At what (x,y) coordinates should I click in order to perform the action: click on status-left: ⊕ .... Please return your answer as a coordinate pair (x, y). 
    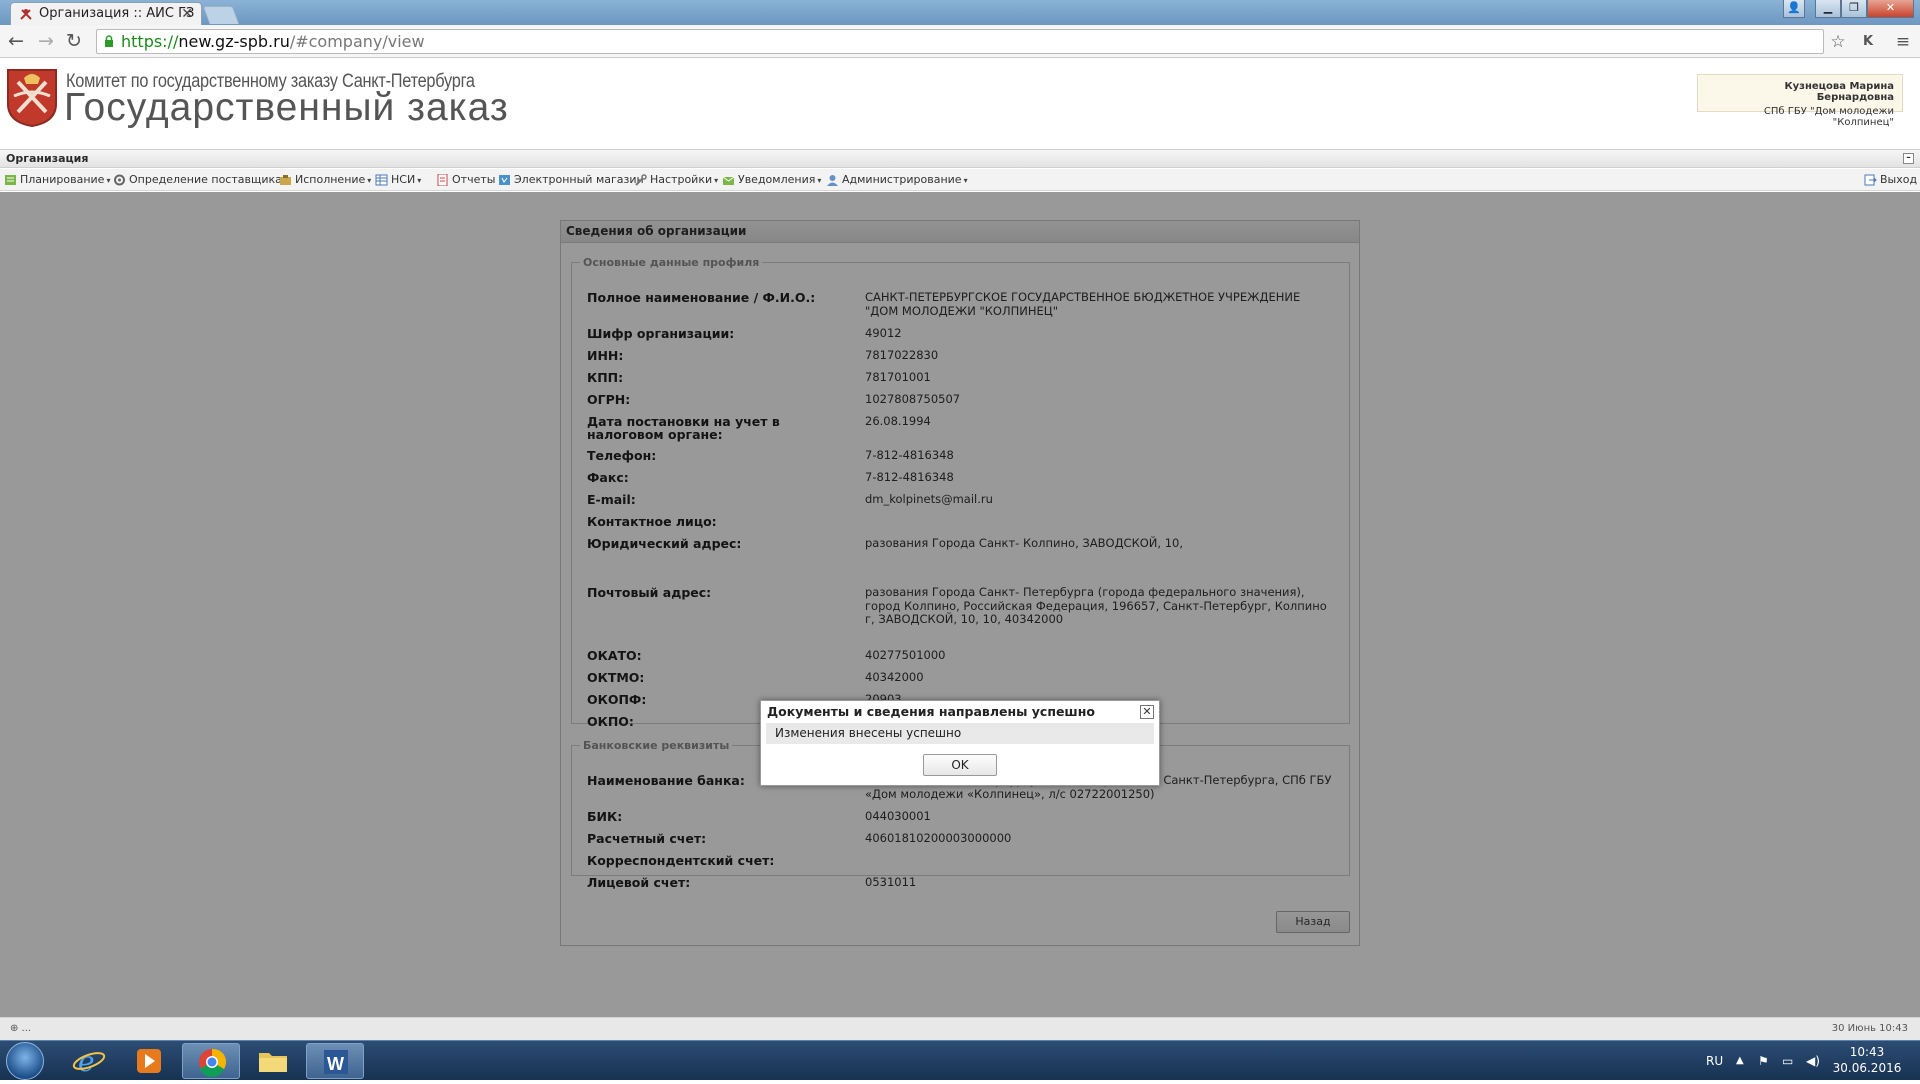
    Looking at the image, I should click on (21, 1028).